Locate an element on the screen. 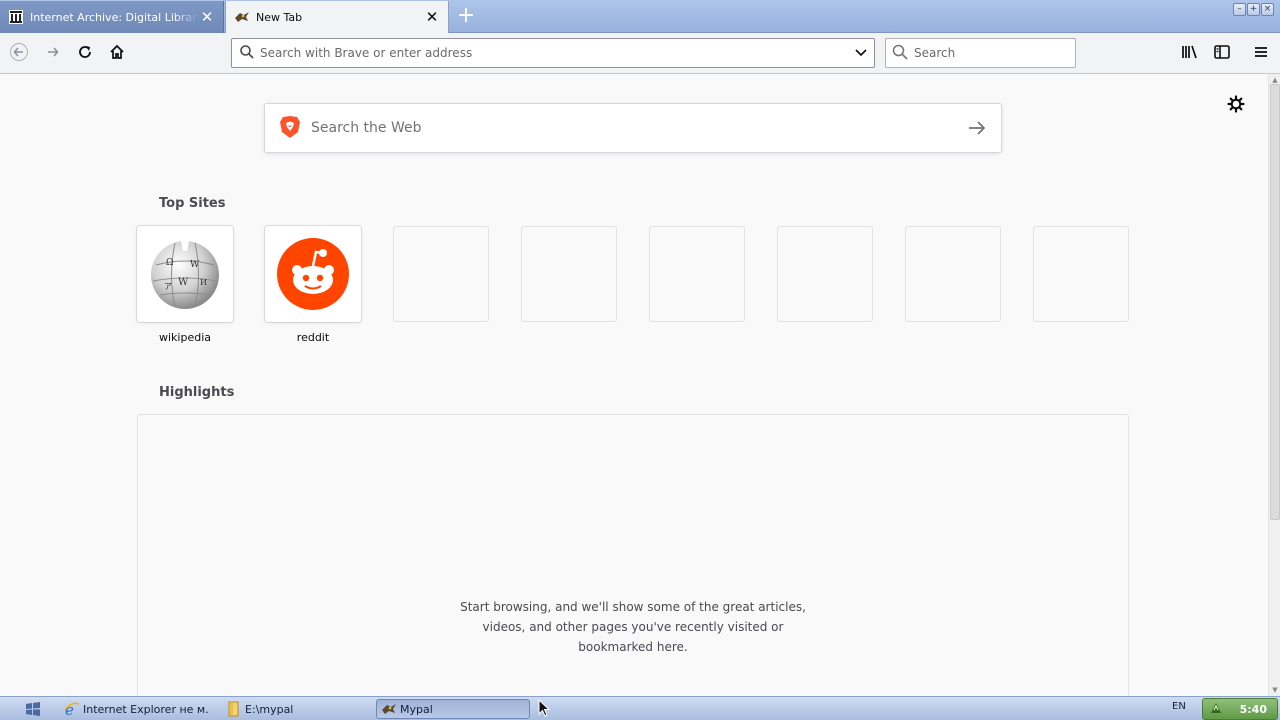  library-button is located at coordinates (1190, 53).